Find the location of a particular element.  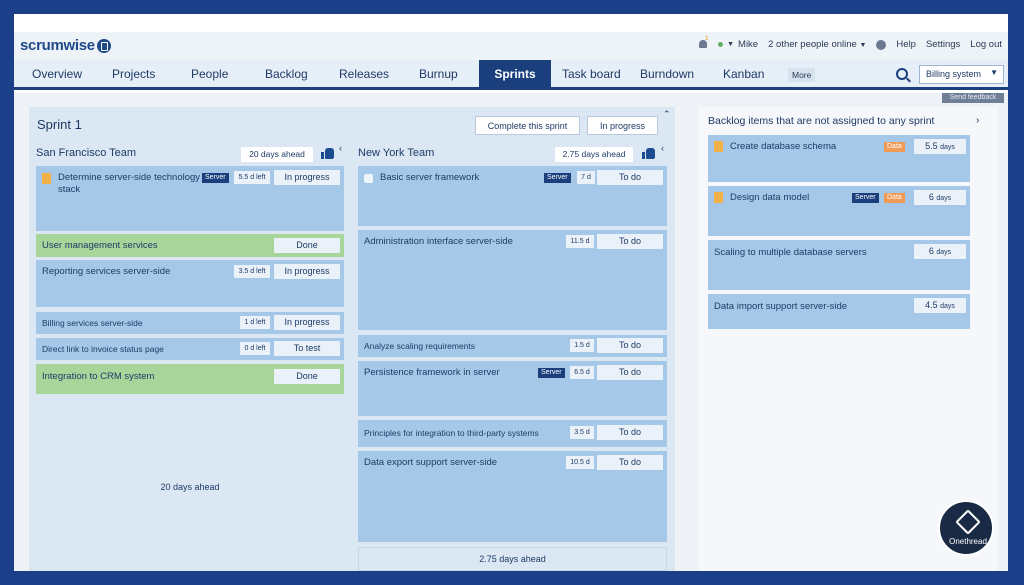

item-title: User management services is located at coordinates (100, 245).